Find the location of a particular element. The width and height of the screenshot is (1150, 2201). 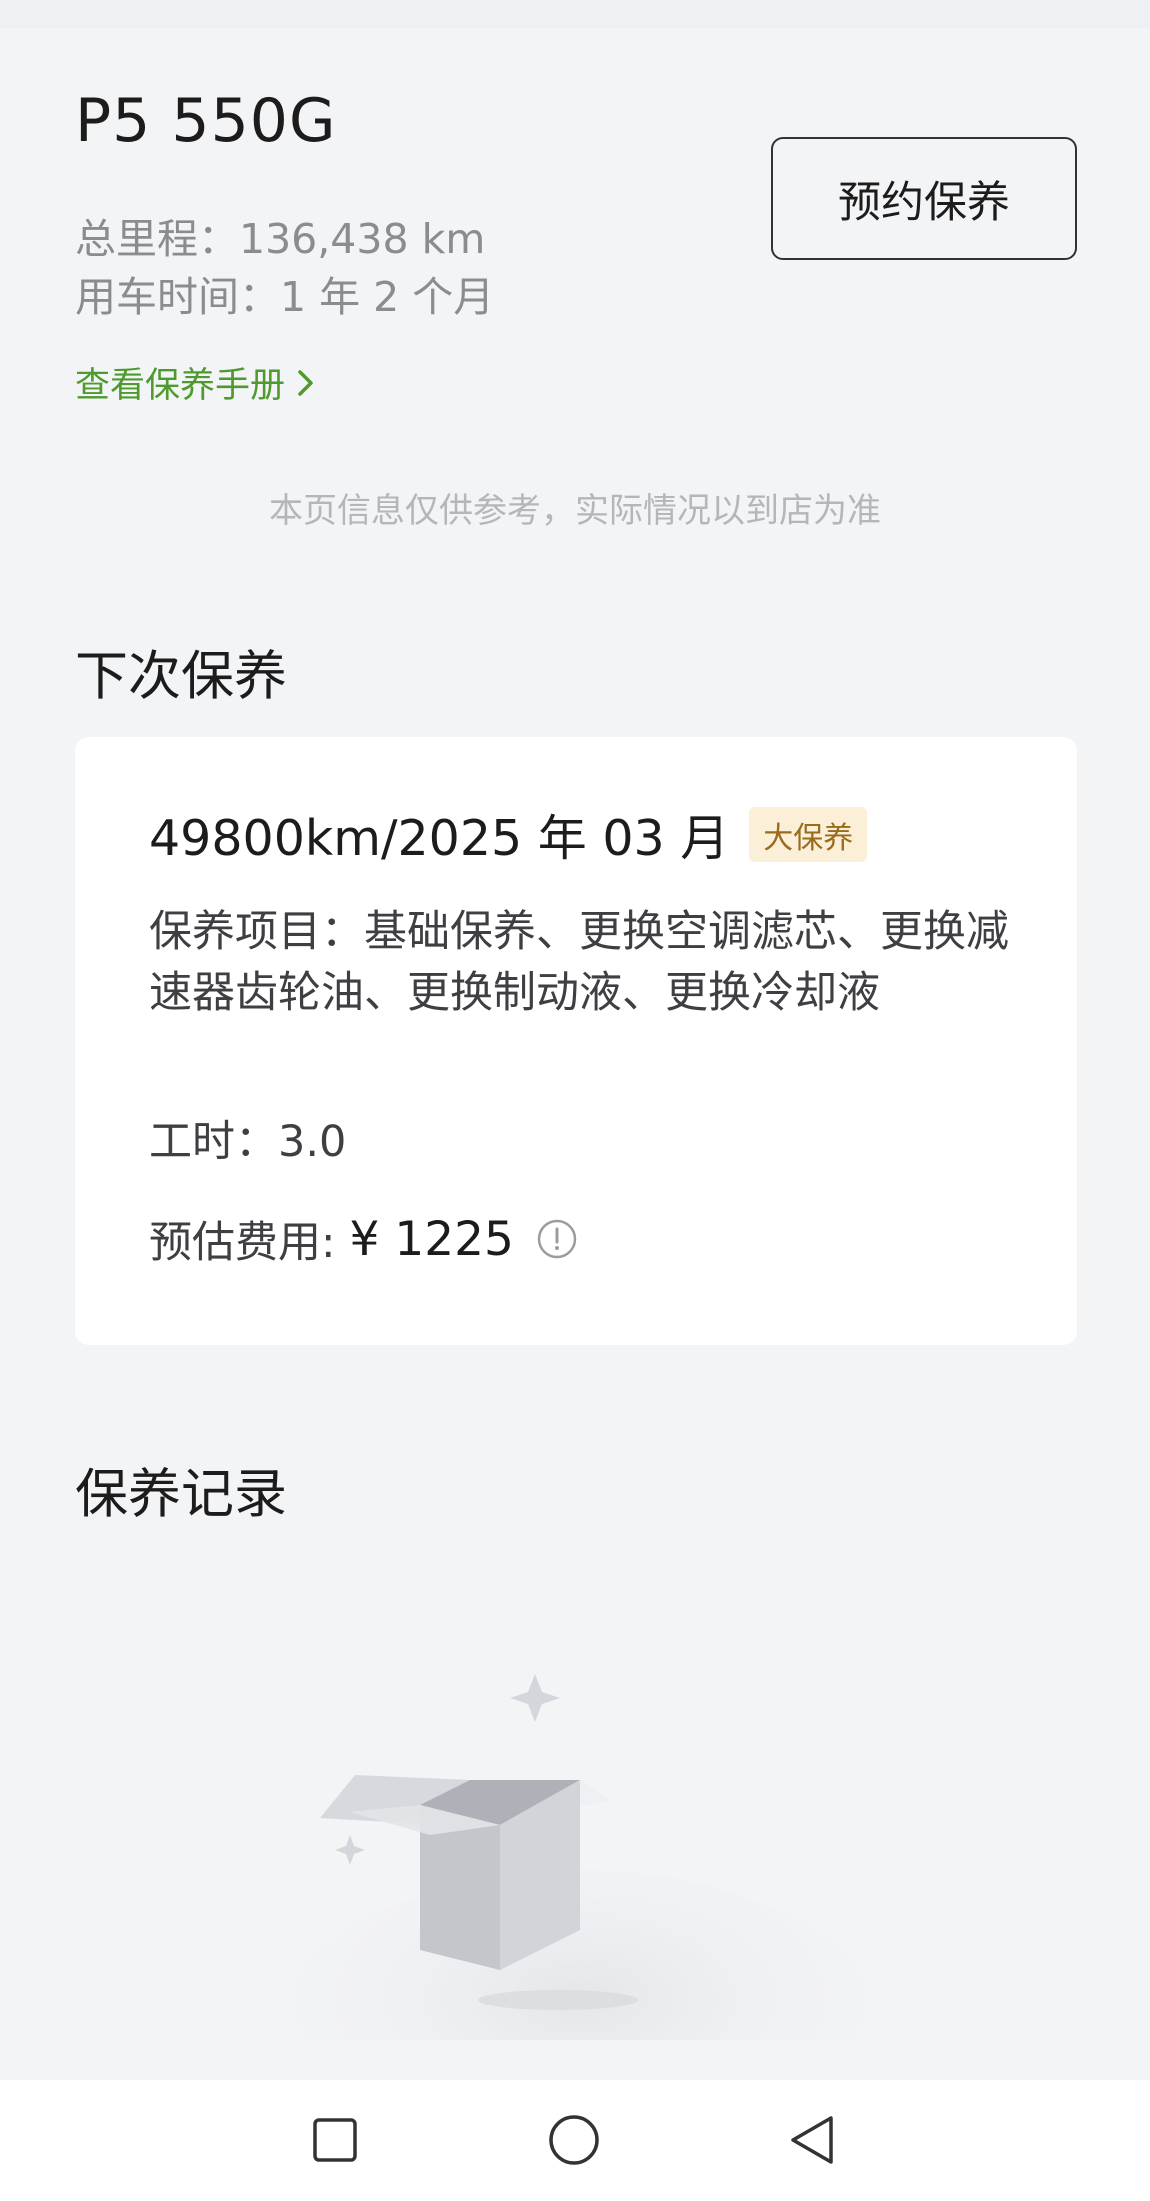

system-navigation-bar is located at coordinates (575, 2140).